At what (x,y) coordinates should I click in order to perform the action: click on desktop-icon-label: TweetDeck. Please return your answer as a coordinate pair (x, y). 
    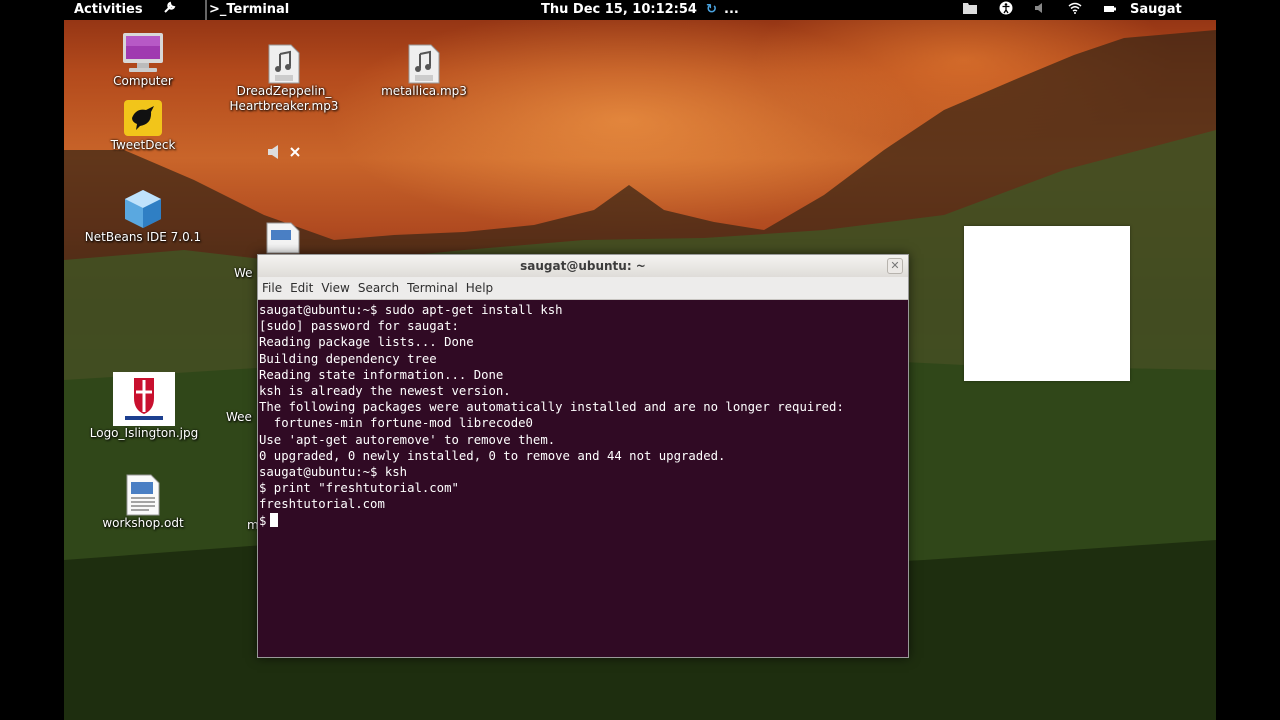
    Looking at the image, I should click on (143, 145).